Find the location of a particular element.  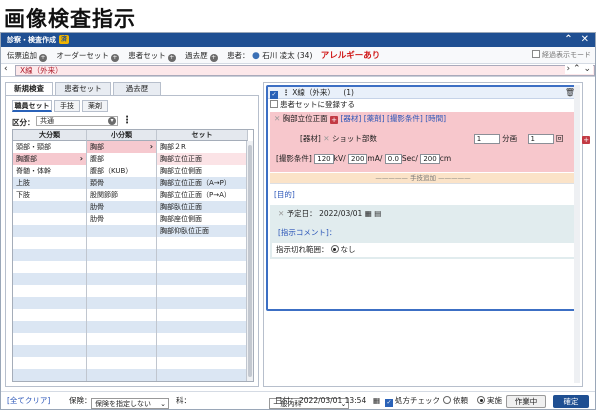

down-icon: ⌄ is located at coordinates (587, 69).